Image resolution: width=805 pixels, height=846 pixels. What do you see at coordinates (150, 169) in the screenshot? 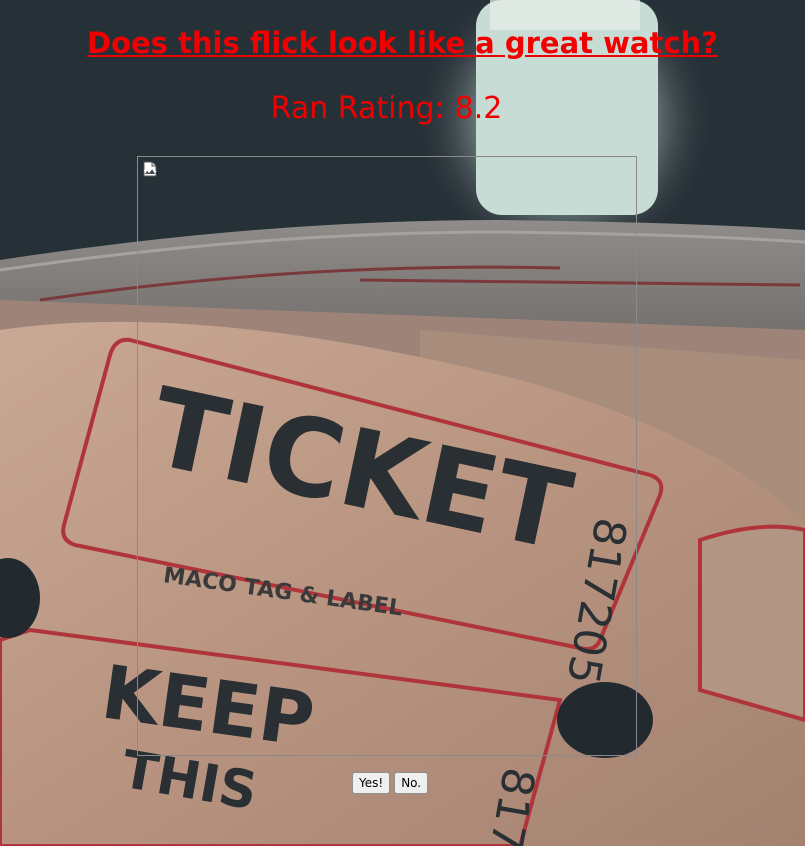
I see `broken-image-icon` at bounding box center [150, 169].